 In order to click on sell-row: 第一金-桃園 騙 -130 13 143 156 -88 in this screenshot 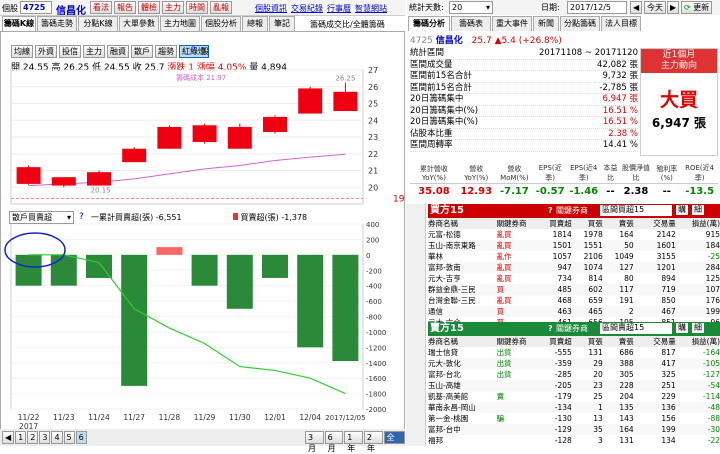, I will do `click(574, 418)`.